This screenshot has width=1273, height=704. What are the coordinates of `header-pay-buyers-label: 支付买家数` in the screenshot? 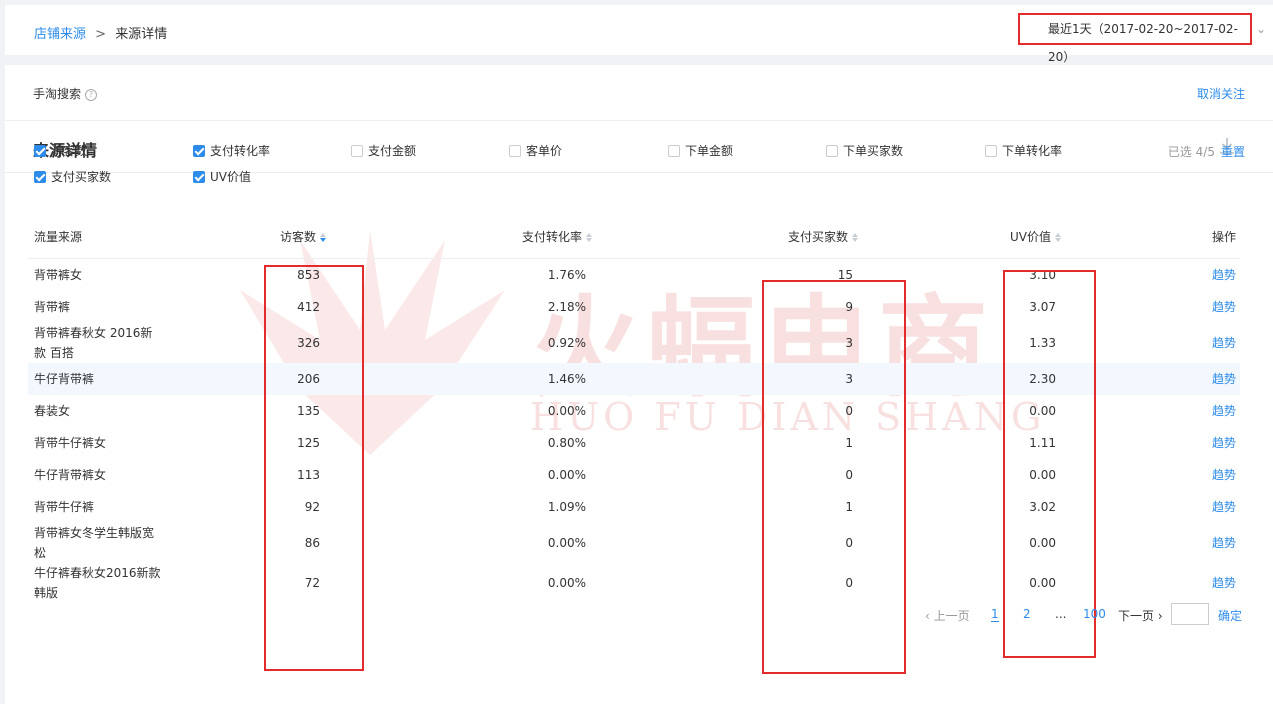 It's located at (818, 237).